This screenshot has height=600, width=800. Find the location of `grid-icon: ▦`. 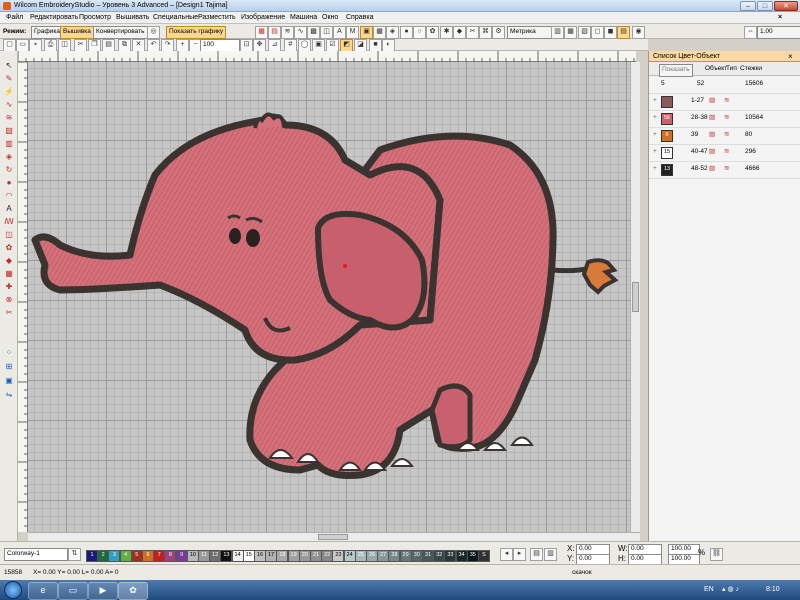

grid-icon: ▦ is located at coordinates (570, 32).